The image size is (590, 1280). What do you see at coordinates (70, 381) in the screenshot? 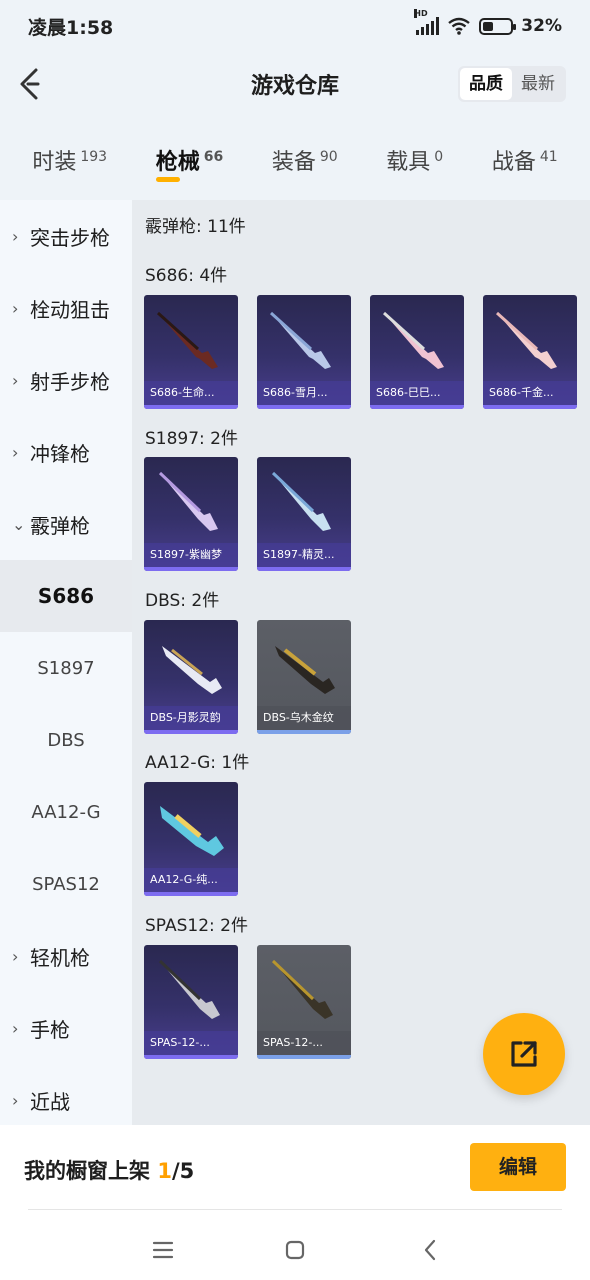
I see `sidebar-item-label: 射手步枪` at bounding box center [70, 381].